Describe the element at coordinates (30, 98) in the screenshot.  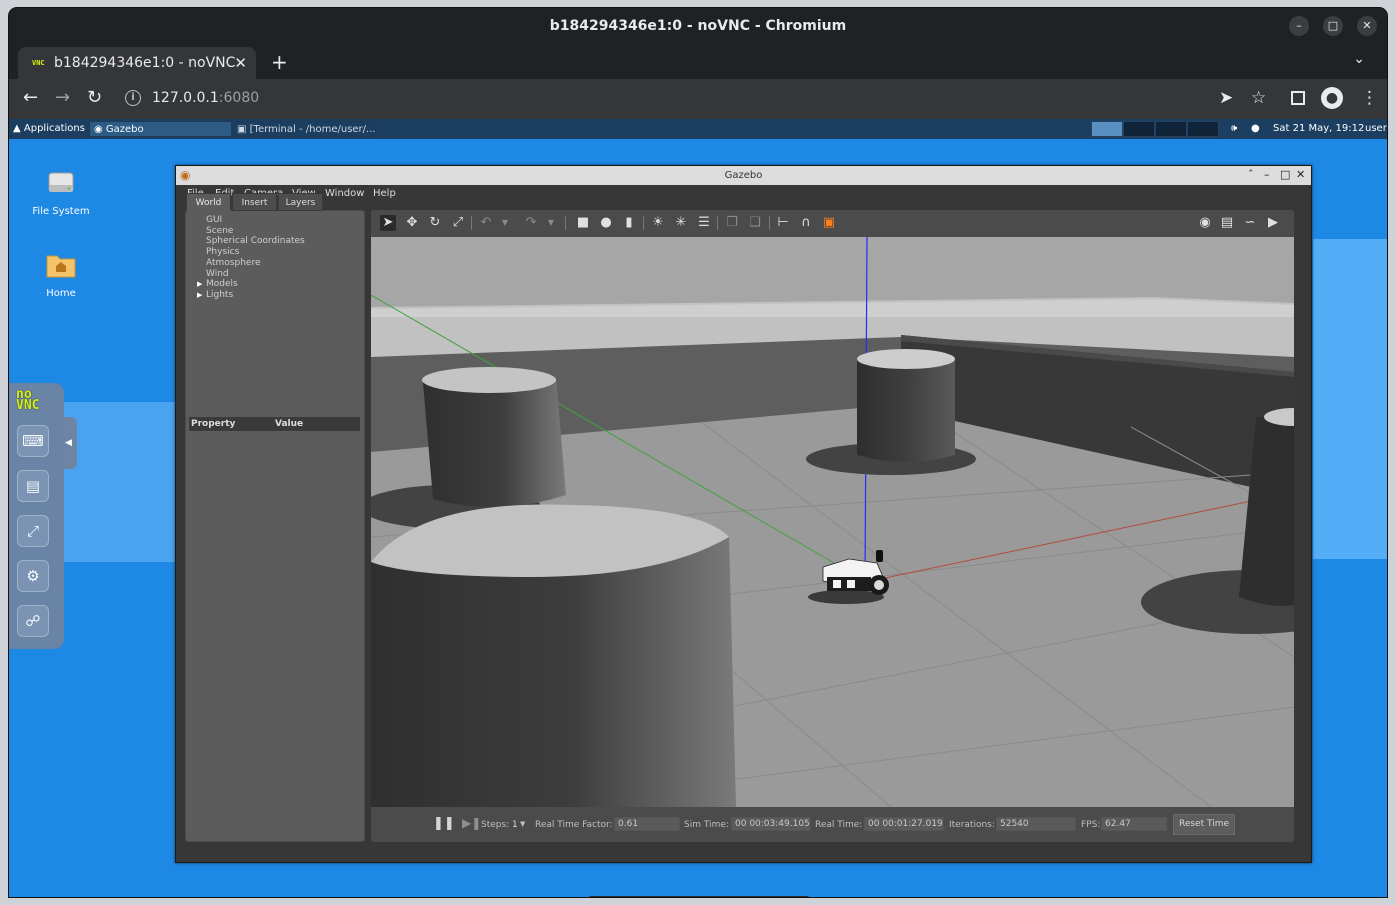
I see `back-button: ←` at that location.